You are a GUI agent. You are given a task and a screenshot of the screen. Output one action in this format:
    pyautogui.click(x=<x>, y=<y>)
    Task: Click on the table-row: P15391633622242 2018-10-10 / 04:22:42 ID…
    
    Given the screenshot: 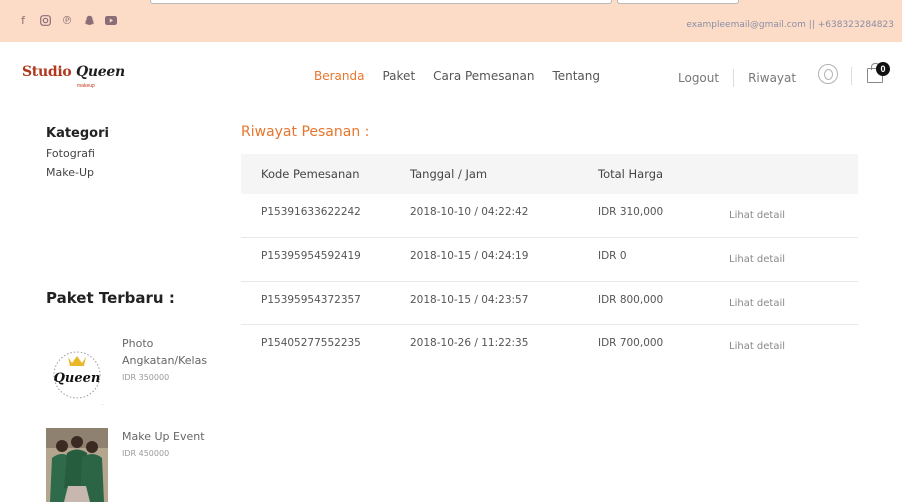 What is the action you would take?
    pyautogui.click(x=549, y=216)
    